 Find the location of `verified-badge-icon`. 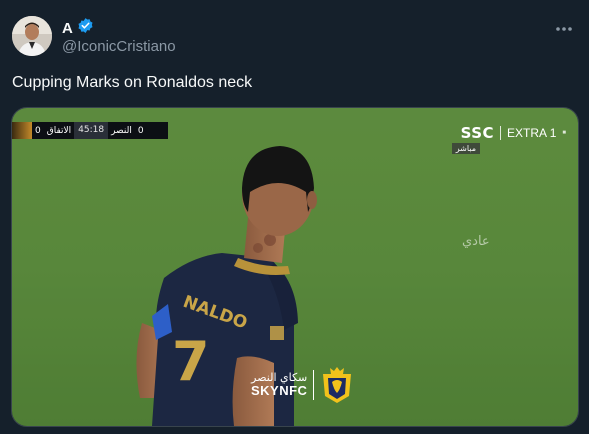

verified-badge-icon is located at coordinates (85, 28).